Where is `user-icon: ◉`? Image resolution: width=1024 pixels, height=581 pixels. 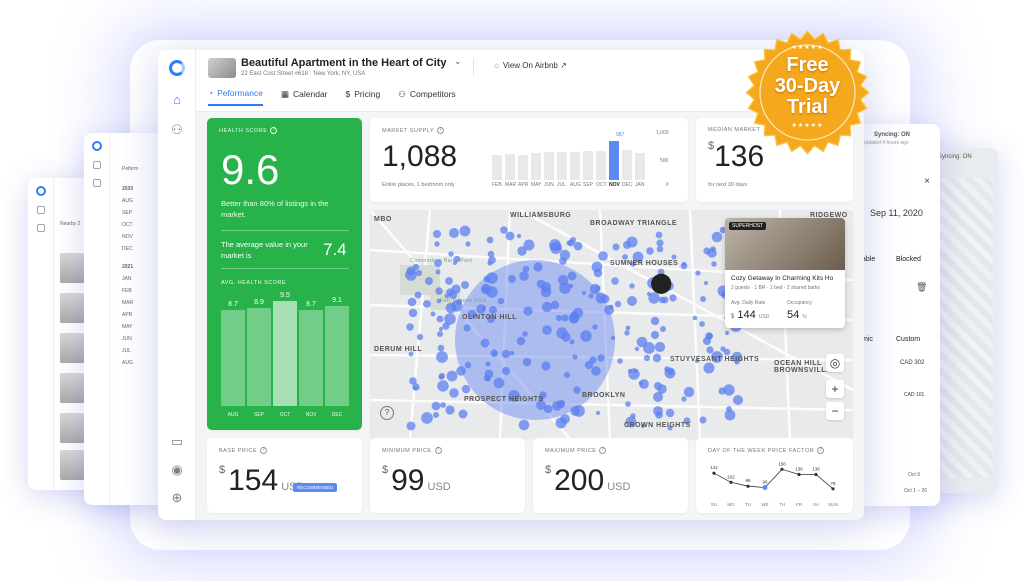
user-icon: ◉ is located at coordinates (177, 470).